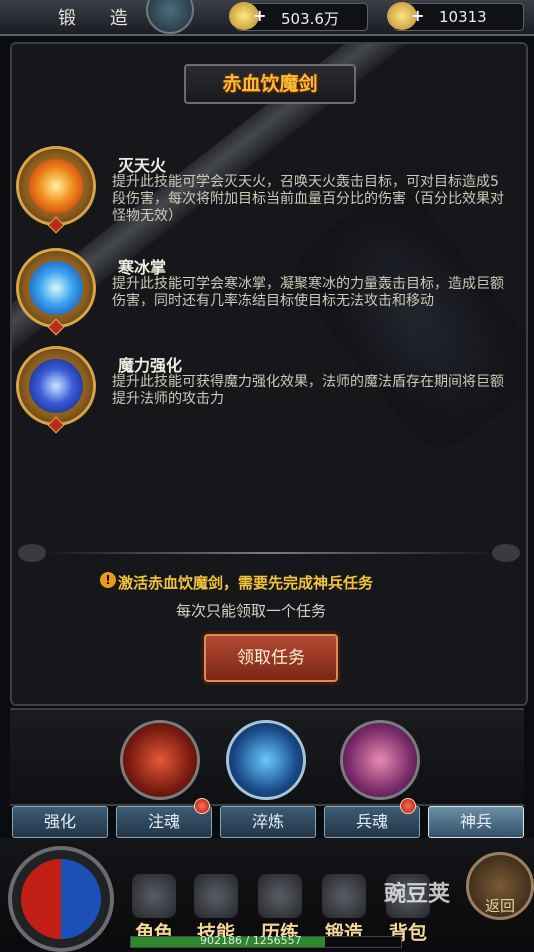 This screenshot has height=952, width=534. Describe the element at coordinates (160, 760) in the screenshot. I see `weapon-sword-icon` at that location.